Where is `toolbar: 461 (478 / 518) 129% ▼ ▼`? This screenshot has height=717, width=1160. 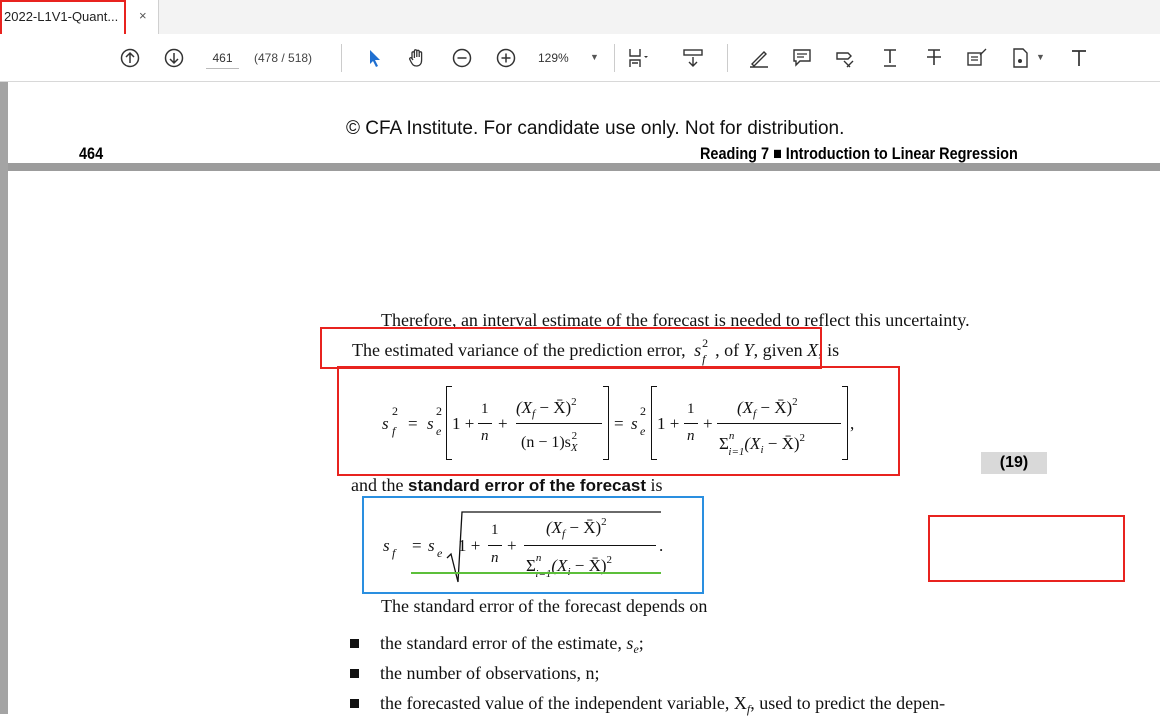 toolbar: 461 (478 / 518) 129% ▼ ▼ is located at coordinates (580, 58).